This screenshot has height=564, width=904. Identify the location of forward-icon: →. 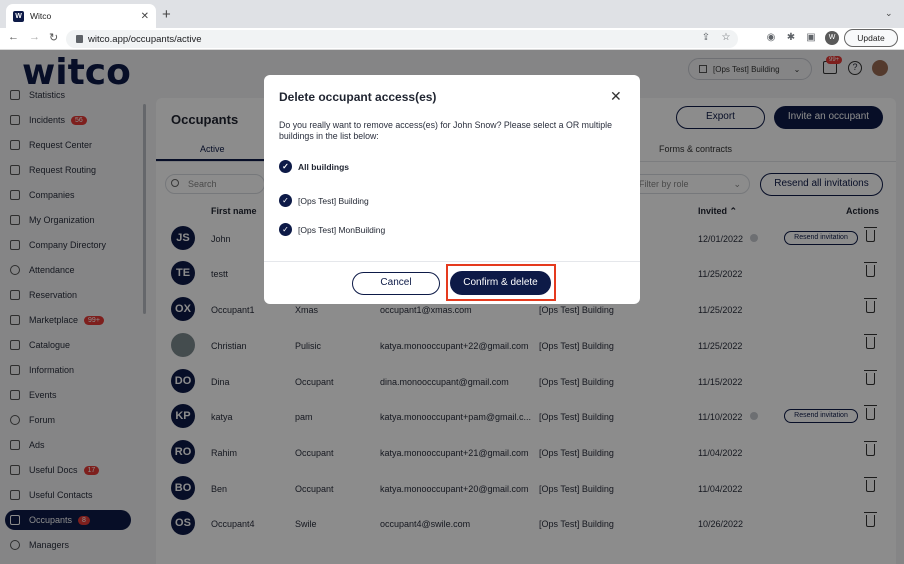
(34, 37).